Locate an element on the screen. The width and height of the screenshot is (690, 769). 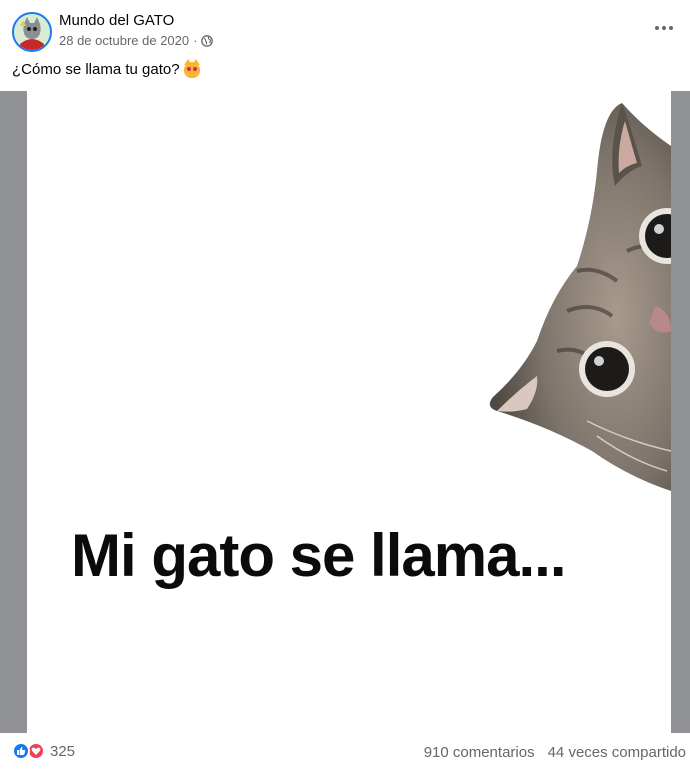
post-stats: 910 comentarios 44 veces compartido is located at coordinates (555, 752).